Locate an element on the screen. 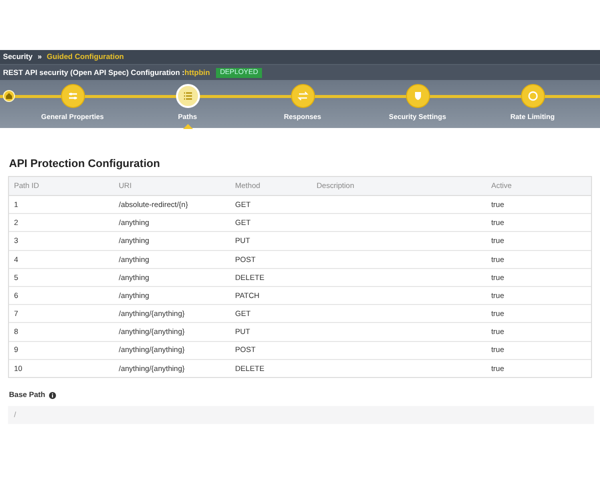  home-button is located at coordinates (9, 96).